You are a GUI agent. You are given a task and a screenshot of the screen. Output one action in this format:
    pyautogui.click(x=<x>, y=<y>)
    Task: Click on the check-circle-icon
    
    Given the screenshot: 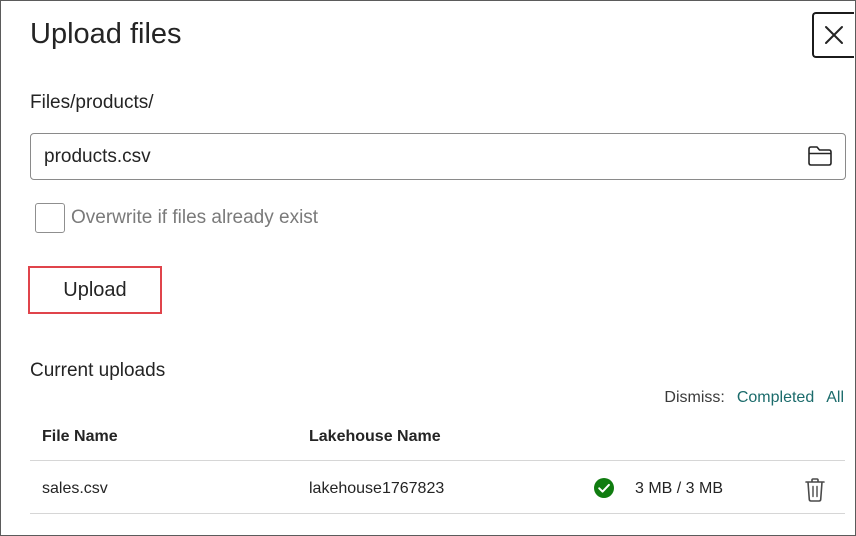 What is the action you would take?
    pyautogui.click(x=604, y=488)
    